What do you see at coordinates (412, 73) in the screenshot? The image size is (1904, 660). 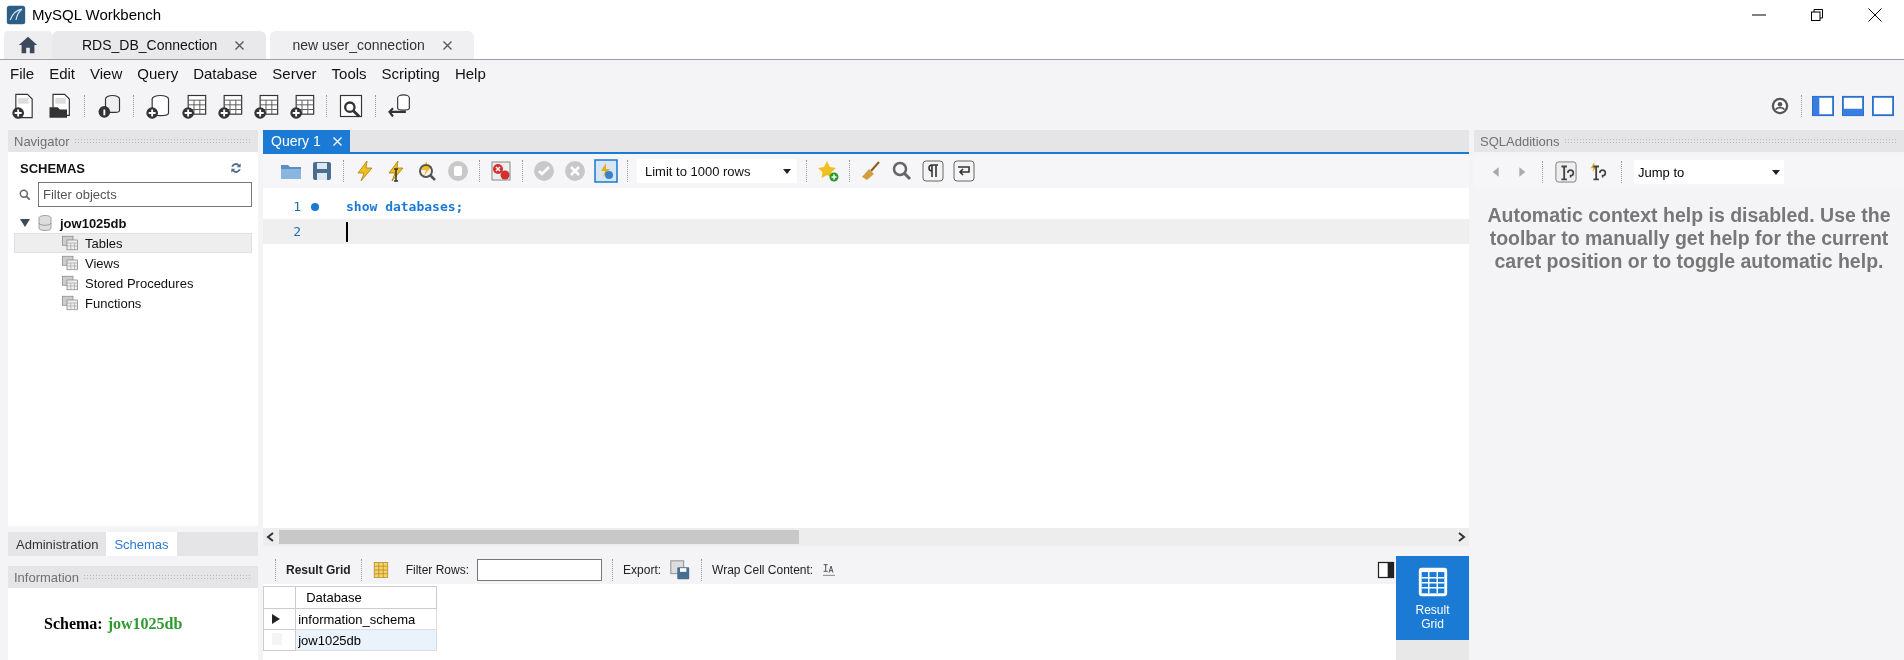 I see `menu-item: Scripting` at bounding box center [412, 73].